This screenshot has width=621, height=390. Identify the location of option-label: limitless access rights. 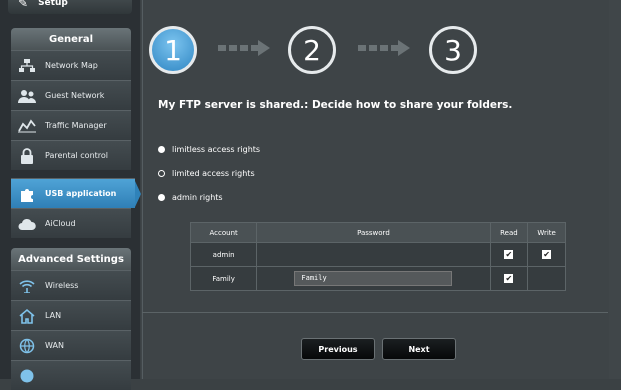
(216, 149).